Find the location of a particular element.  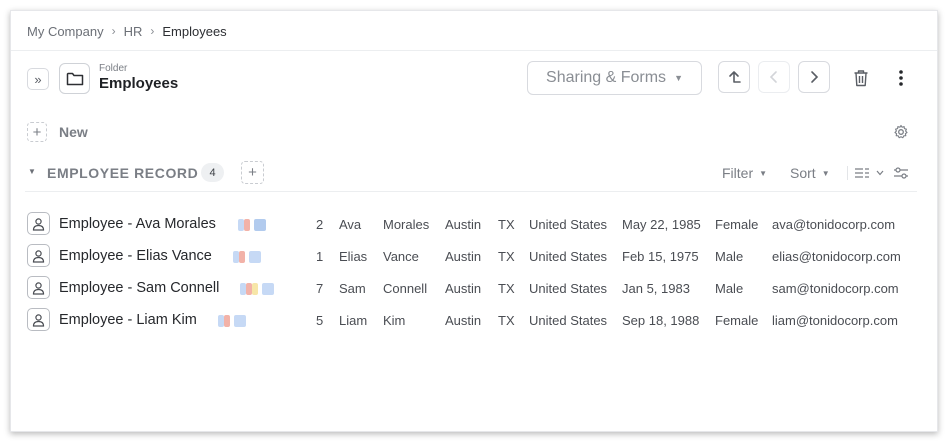

more-options-button is located at coordinates (901, 78).